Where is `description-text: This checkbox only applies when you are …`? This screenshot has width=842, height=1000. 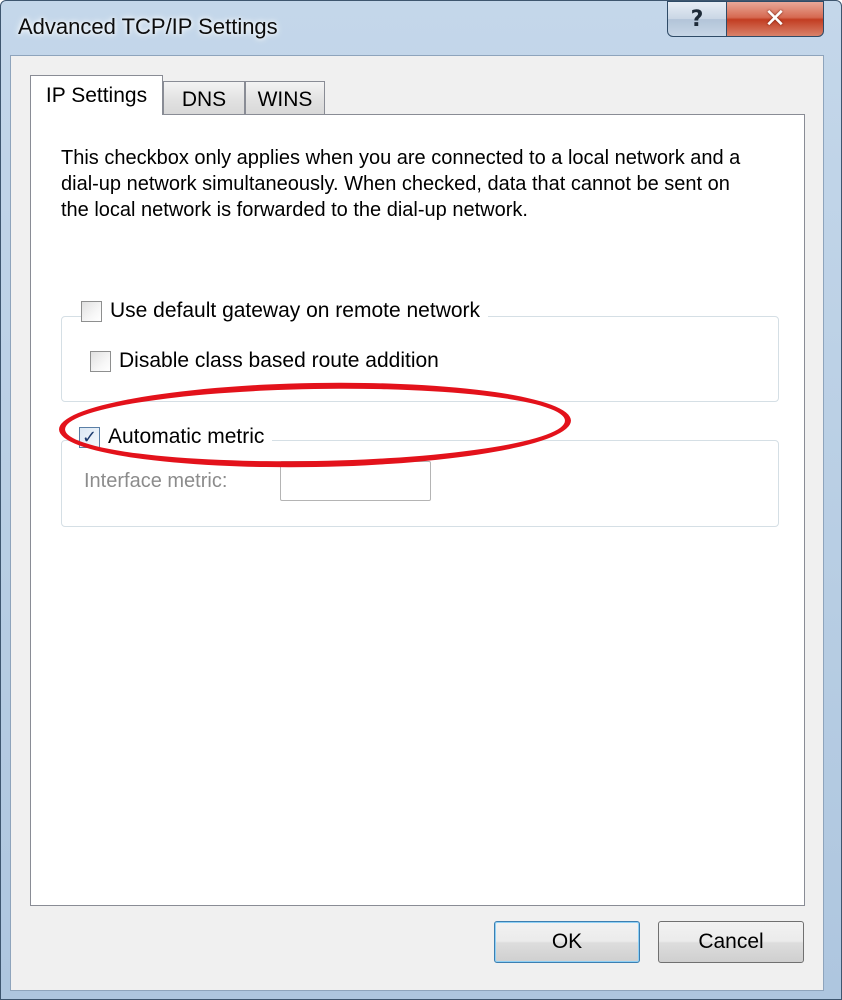 description-text: This checkbox only applies when you are … is located at coordinates (401, 184).